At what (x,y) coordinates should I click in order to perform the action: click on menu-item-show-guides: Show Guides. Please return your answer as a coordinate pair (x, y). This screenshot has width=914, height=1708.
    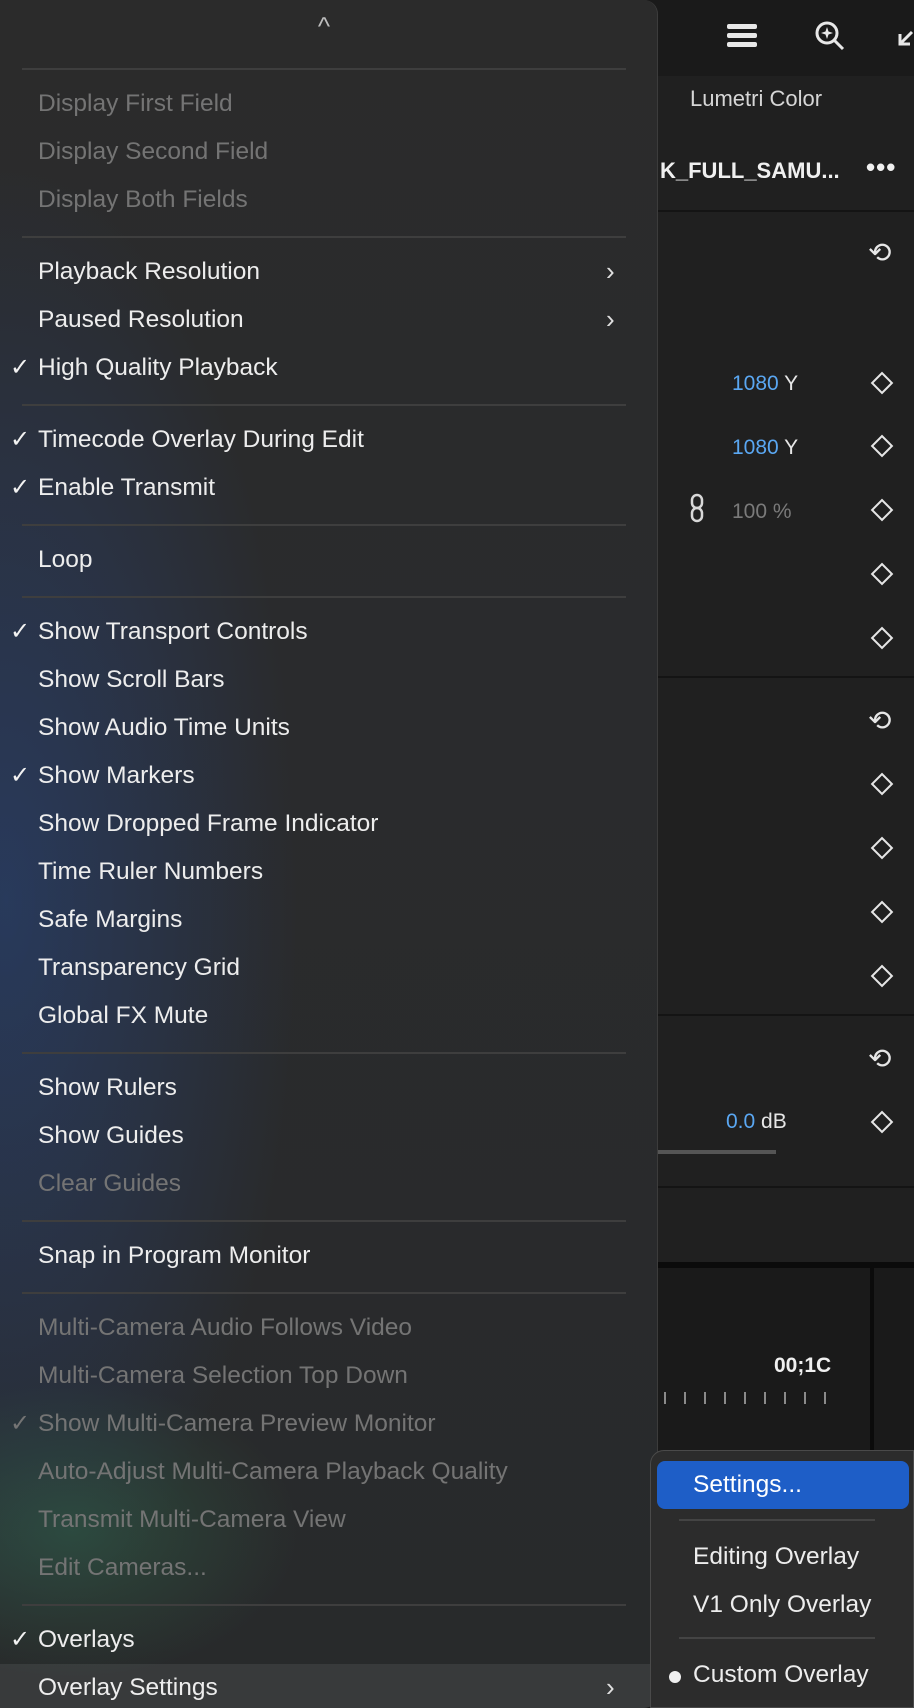
    Looking at the image, I should click on (328, 1136).